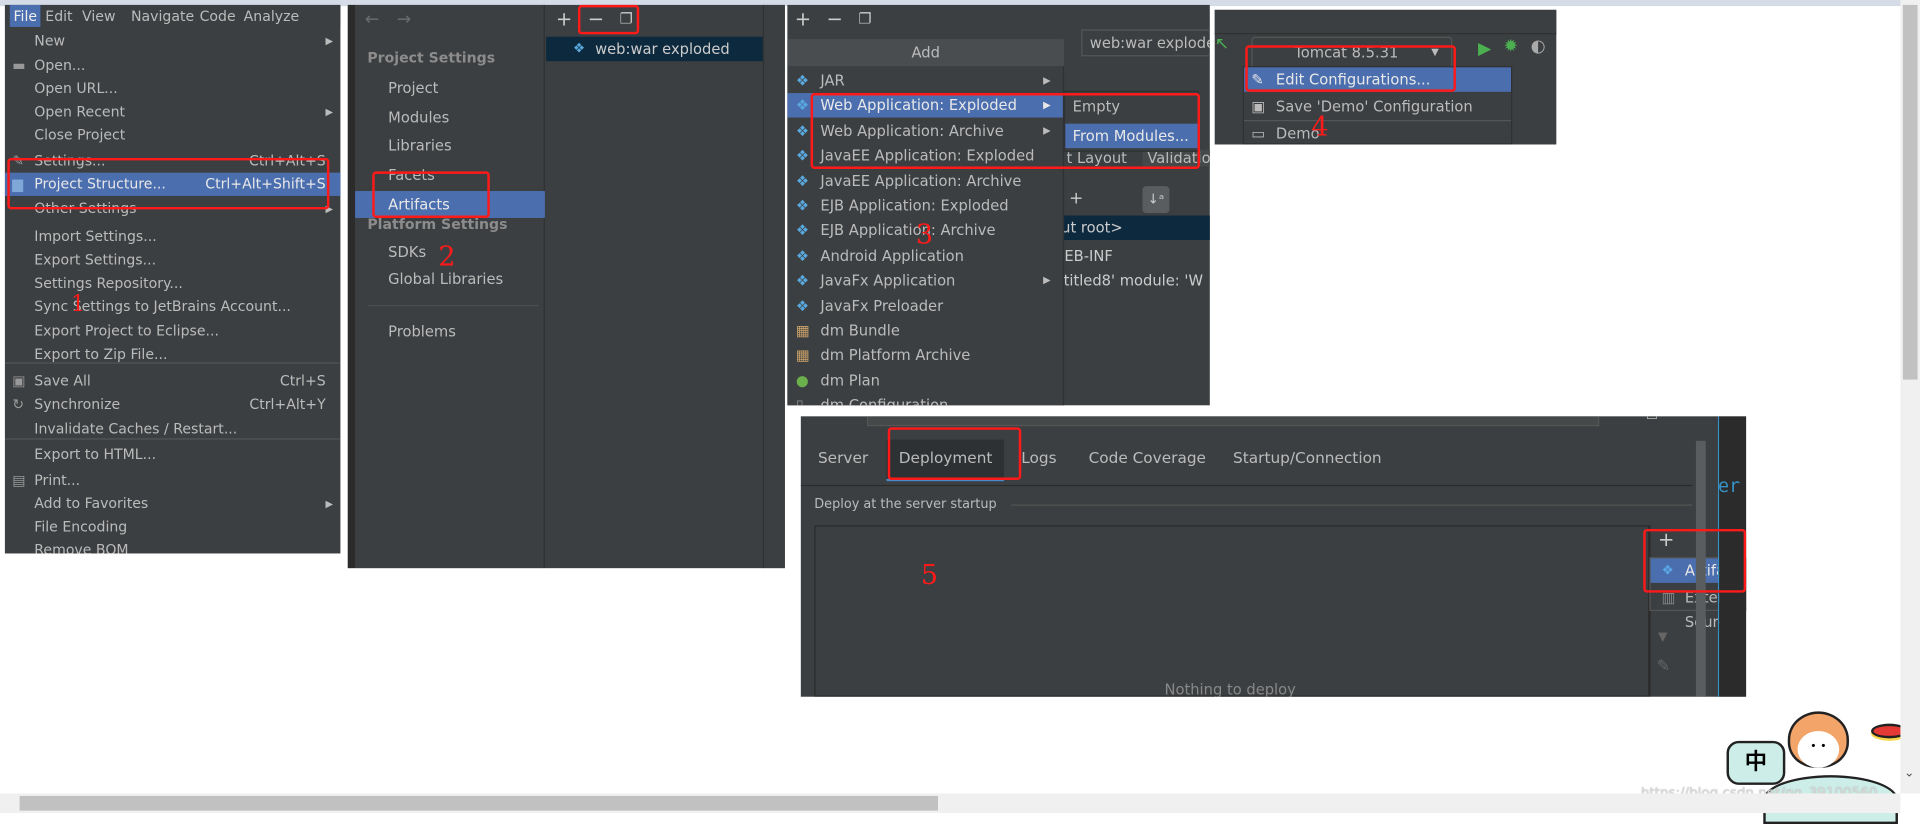  Describe the element at coordinates (1909, 773) in the screenshot. I see `chevron-down-icon: ⌄` at that location.